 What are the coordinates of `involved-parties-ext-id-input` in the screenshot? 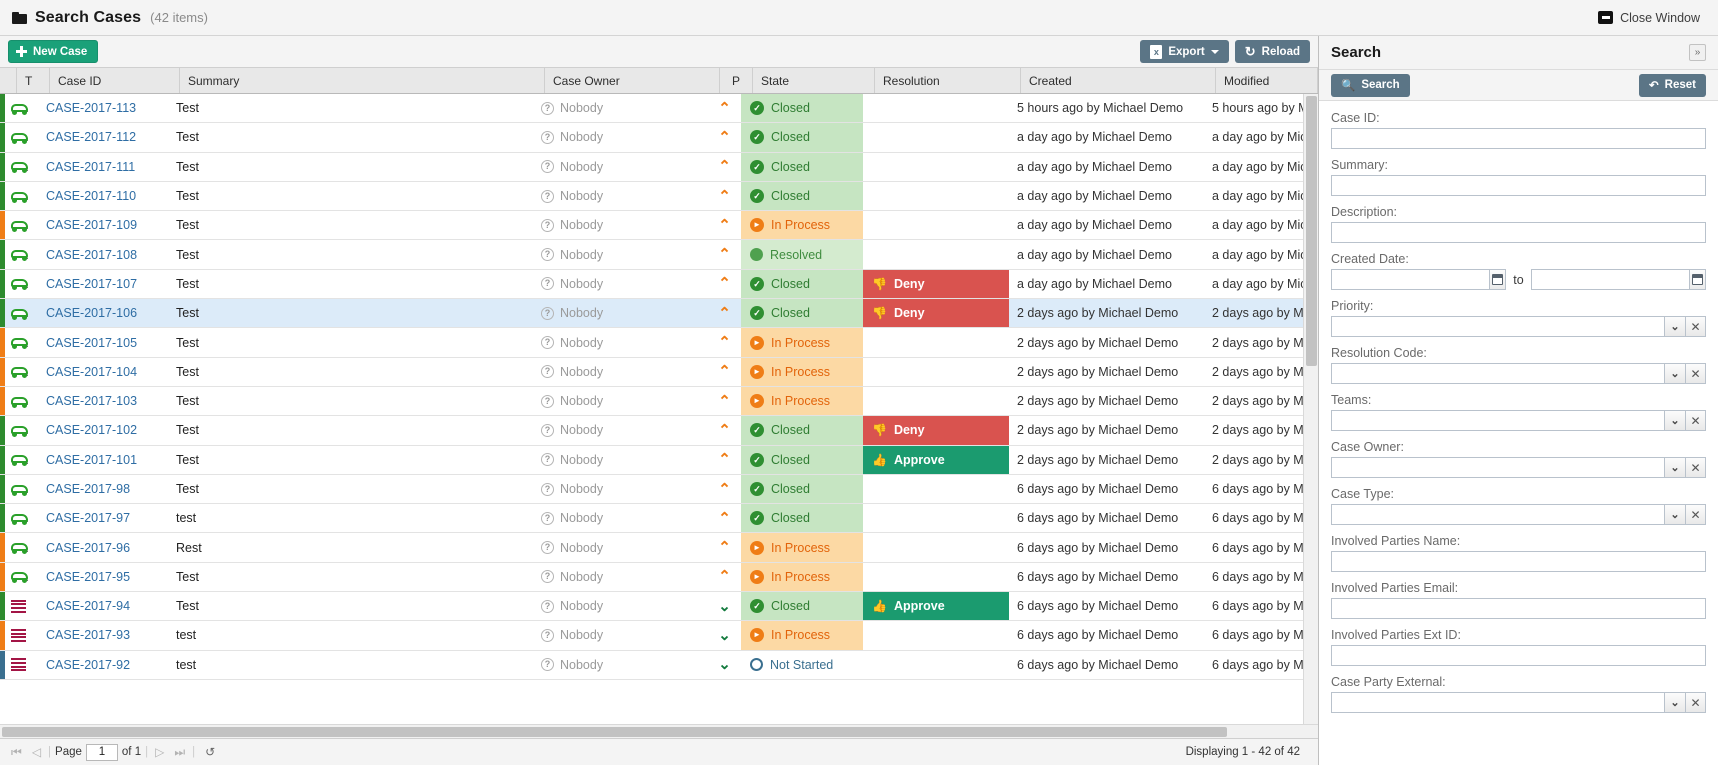 It's located at (1518, 655).